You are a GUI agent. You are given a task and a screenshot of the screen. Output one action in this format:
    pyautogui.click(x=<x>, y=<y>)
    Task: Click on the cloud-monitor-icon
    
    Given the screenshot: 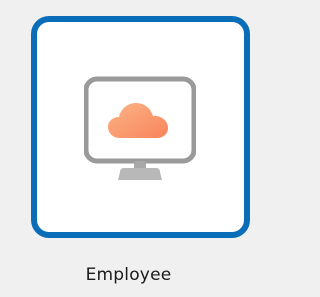 What is the action you would take?
    pyautogui.click(x=140, y=128)
    